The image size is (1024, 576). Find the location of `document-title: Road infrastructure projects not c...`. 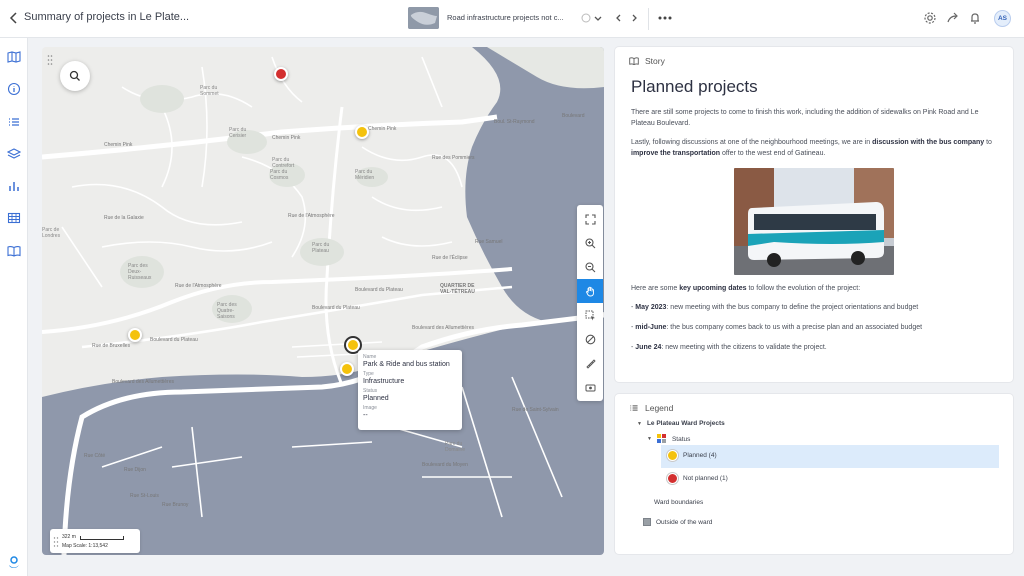

document-title: Road infrastructure projects not c... is located at coordinates (509, 17).